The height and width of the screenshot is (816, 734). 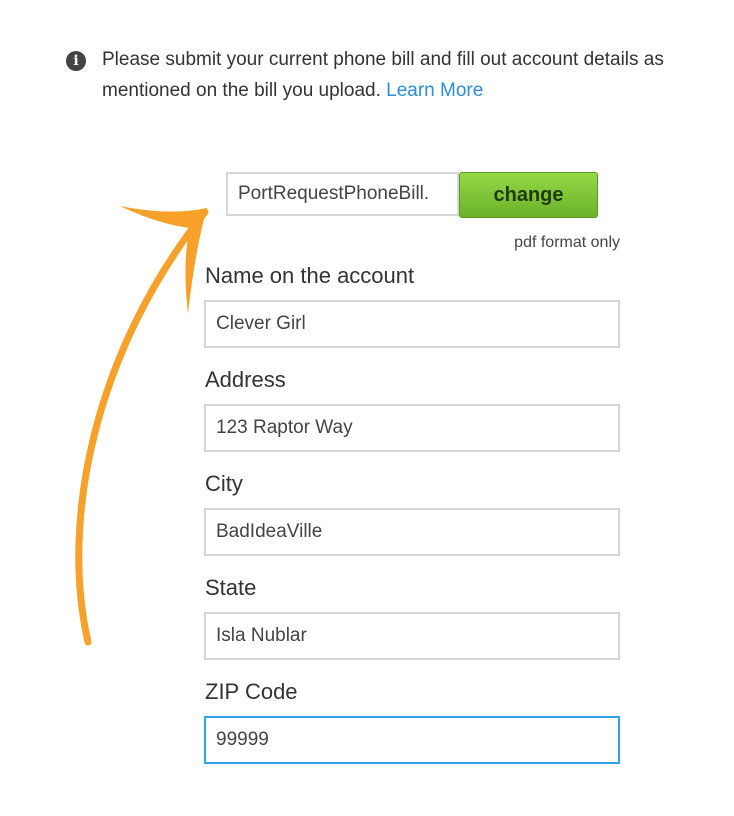 What do you see at coordinates (224, 483) in the screenshot?
I see `city-label: City` at bounding box center [224, 483].